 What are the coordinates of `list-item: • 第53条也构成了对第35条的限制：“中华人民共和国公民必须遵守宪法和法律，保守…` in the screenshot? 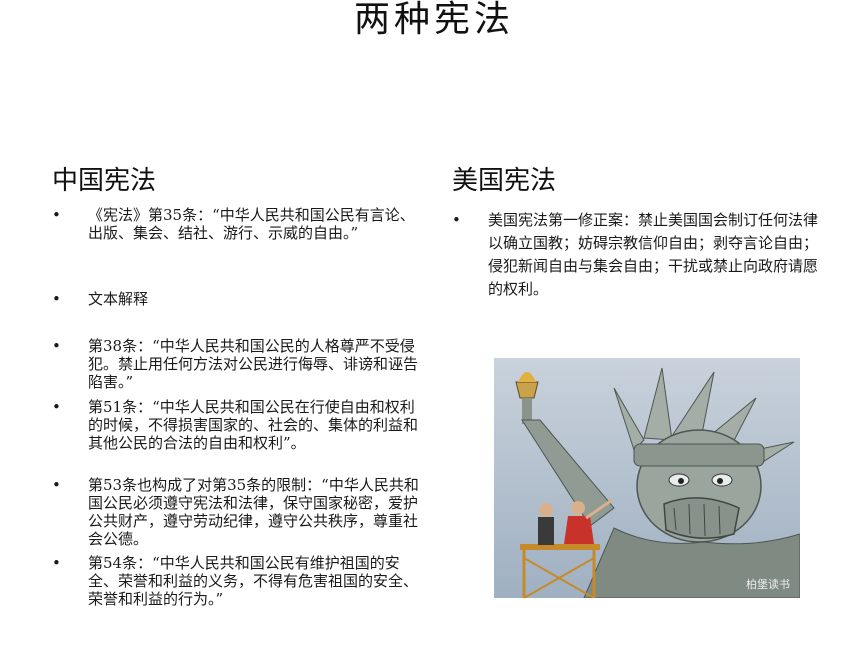 It's located at (235, 512).